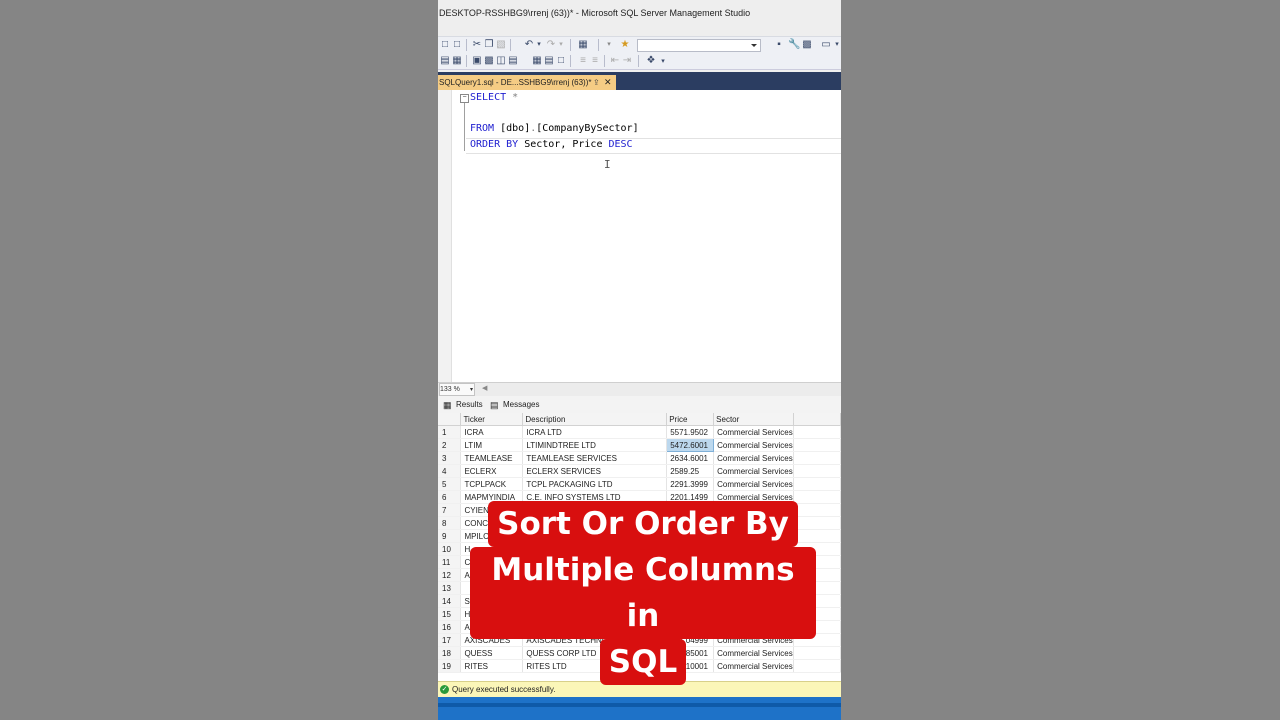  I want to click on column-header: Ticker, so click(492, 419).